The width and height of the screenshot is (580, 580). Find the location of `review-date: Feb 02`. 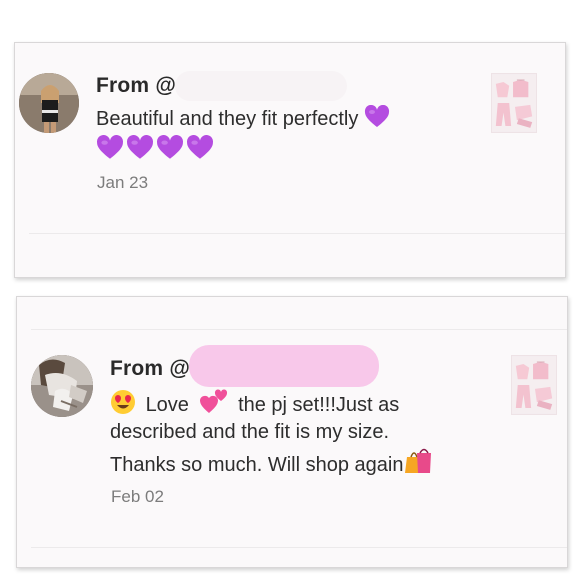

review-date: Feb 02 is located at coordinates (137, 496).